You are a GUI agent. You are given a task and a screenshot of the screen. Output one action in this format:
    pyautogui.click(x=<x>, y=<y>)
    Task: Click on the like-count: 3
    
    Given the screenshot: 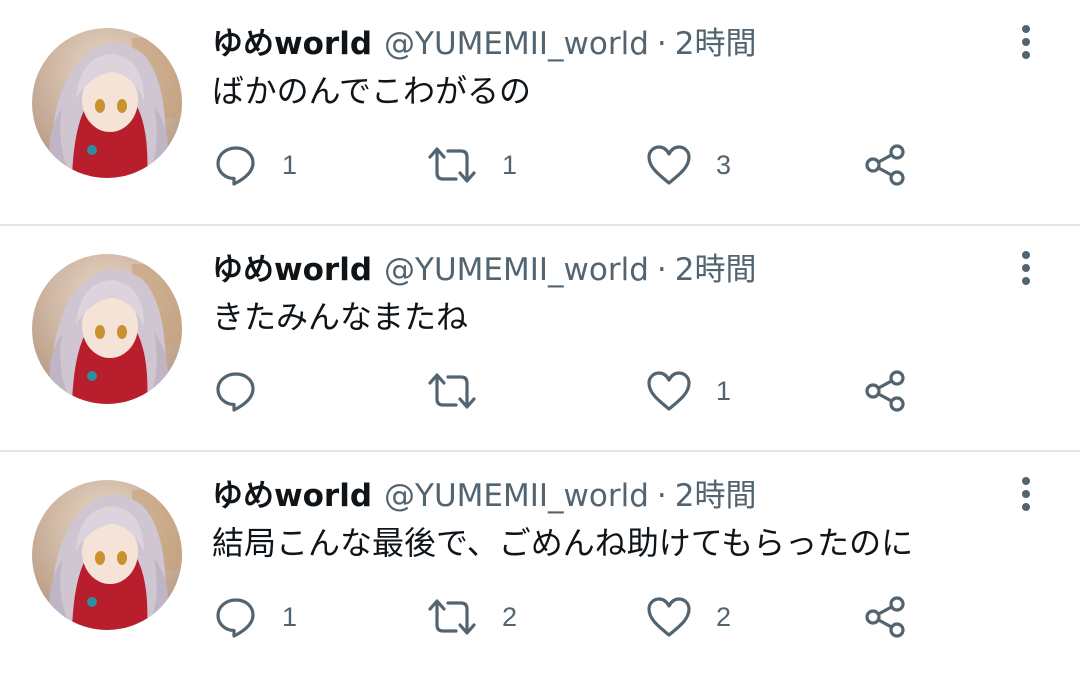 What is the action you would take?
    pyautogui.click(x=724, y=164)
    